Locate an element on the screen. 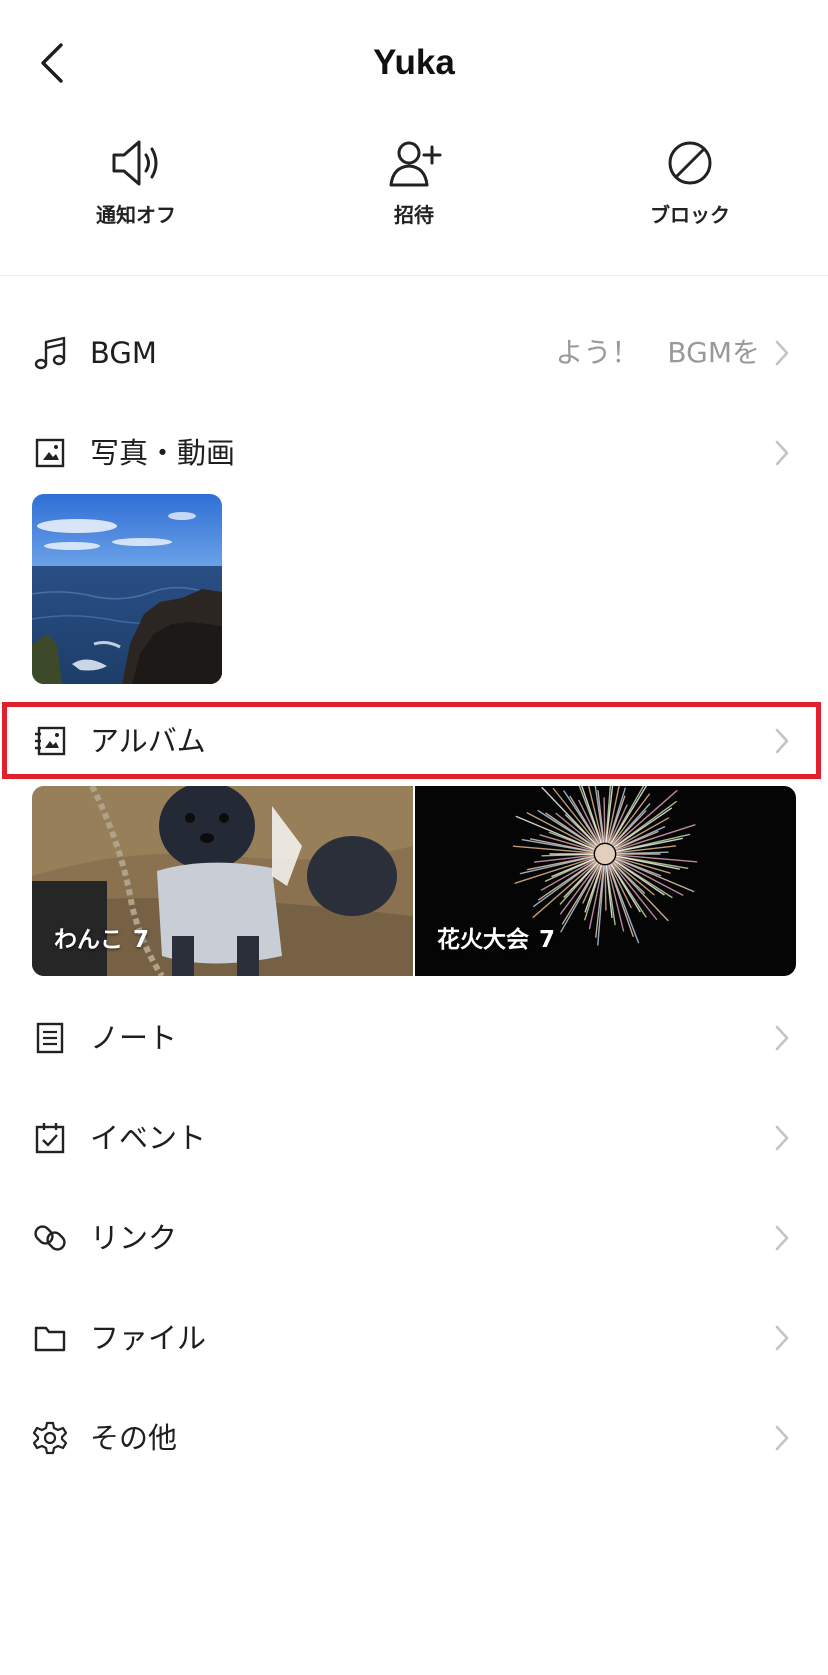 The image size is (828, 1675). page-title: Yuka is located at coordinates (414, 62).